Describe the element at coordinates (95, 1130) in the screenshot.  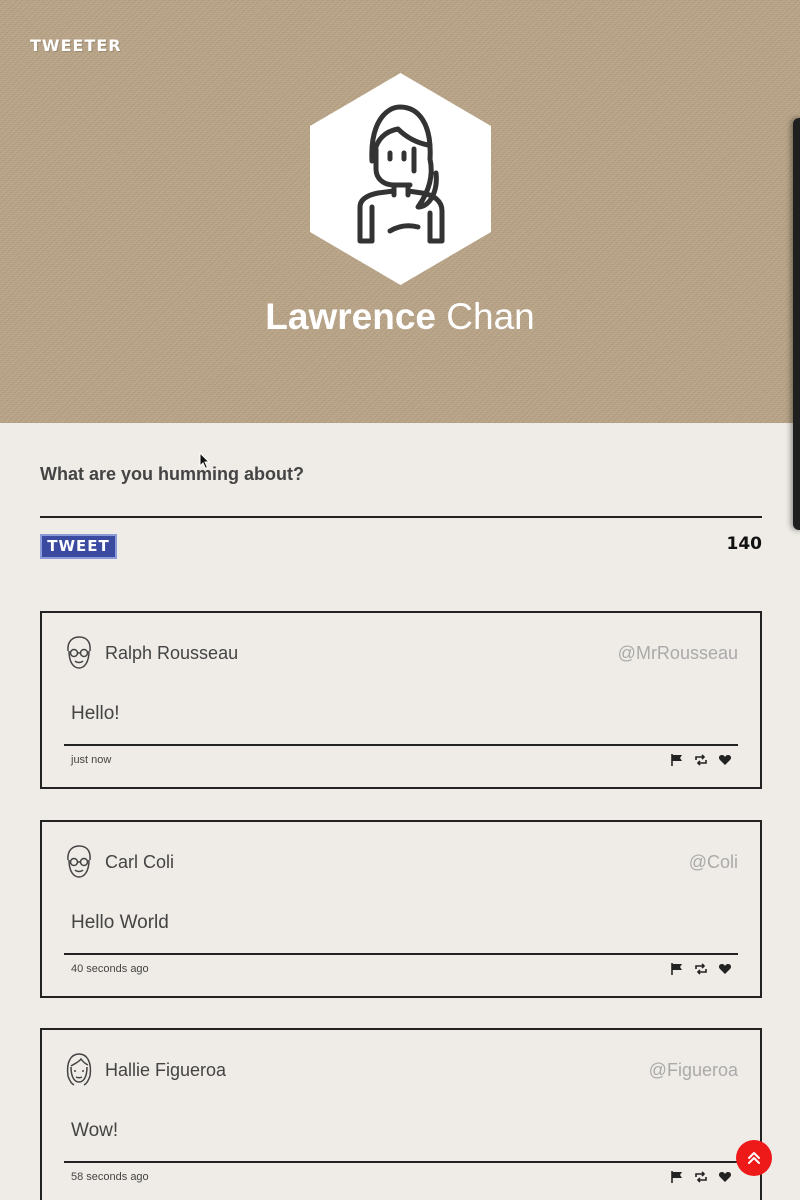
I see `tweet-body: Wow!` at that location.